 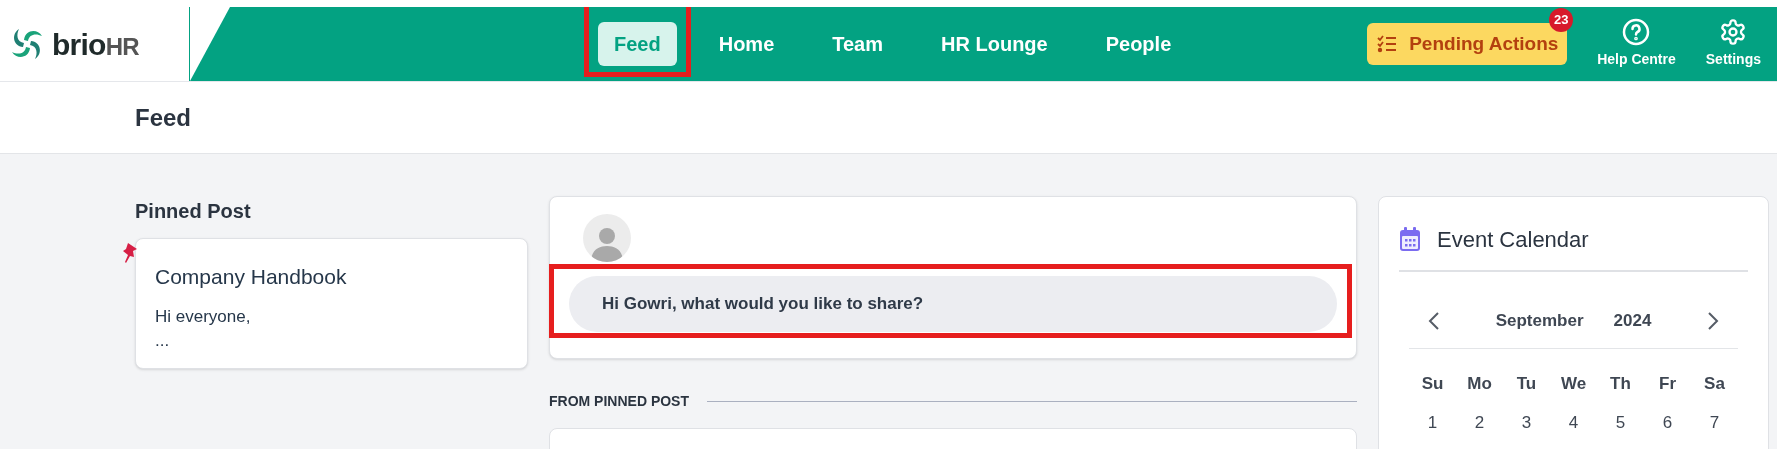 I want to click on month-label: September, so click(x=1539, y=321).